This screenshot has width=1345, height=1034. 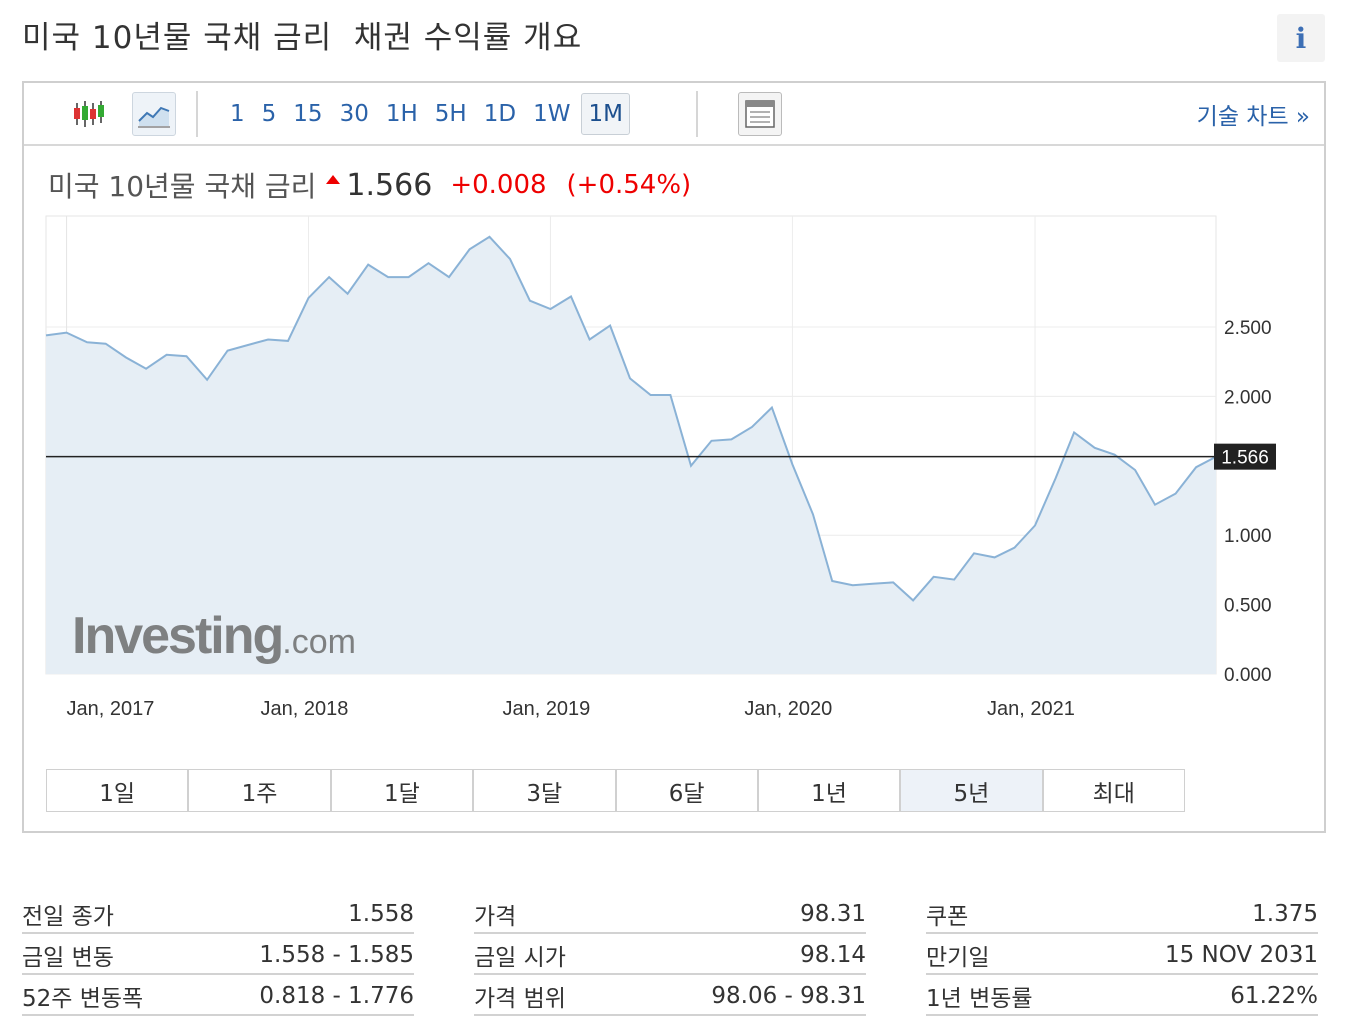 I want to click on x-tick-label: Jan, 2018, so click(x=305, y=709).